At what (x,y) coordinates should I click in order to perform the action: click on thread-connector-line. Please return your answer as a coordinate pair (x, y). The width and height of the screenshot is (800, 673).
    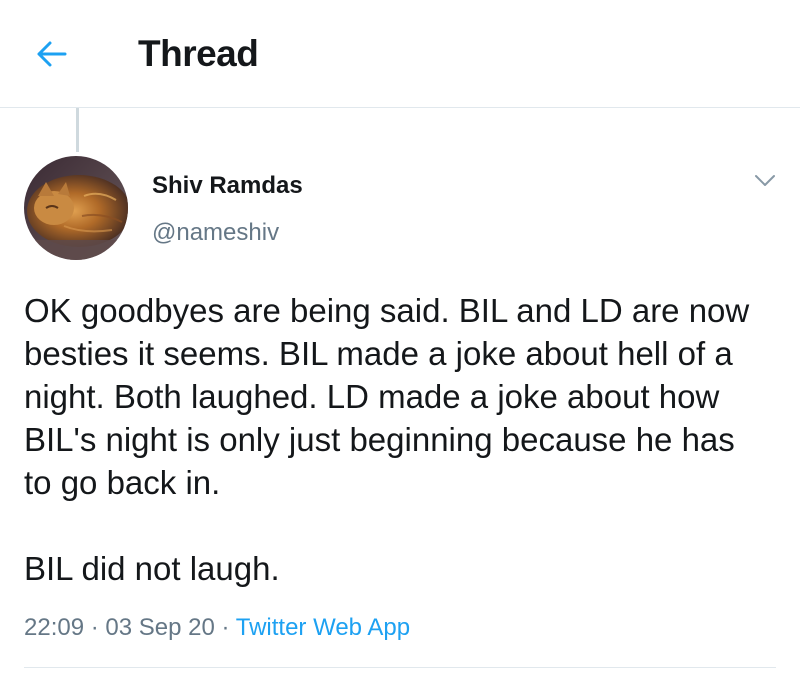
    Looking at the image, I should click on (77, 130).